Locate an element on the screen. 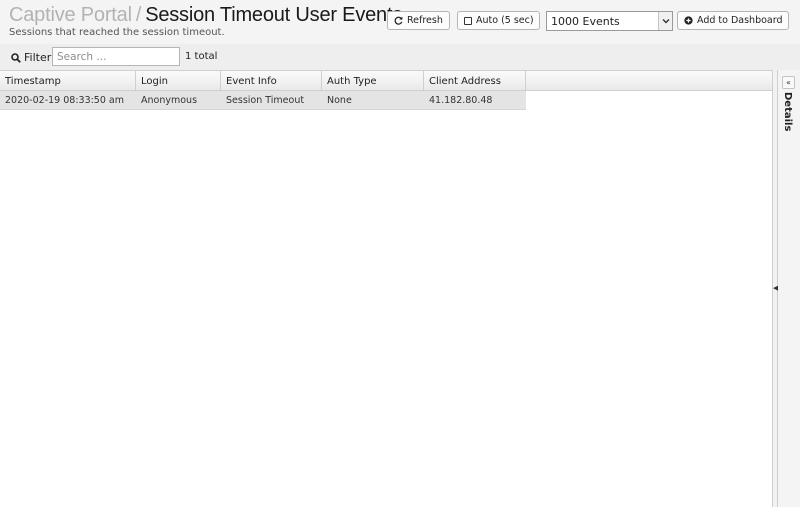 This screenshot has height=507, width=800. cell-timestamp: 2020-02-19 08:33:50 am is located at coordinates (64, 100).